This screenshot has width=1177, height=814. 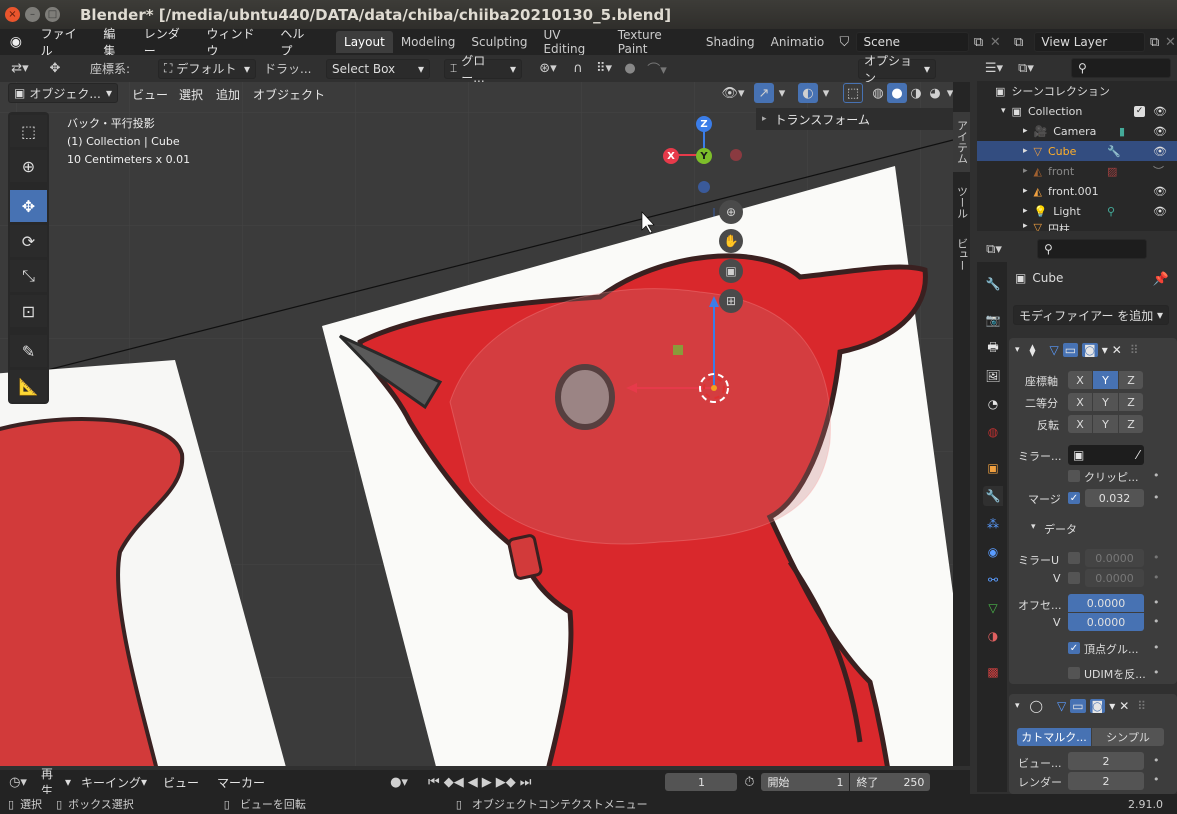 I want to click on tab-texture-paint: Texture Paint, so click(x=654, y=42).